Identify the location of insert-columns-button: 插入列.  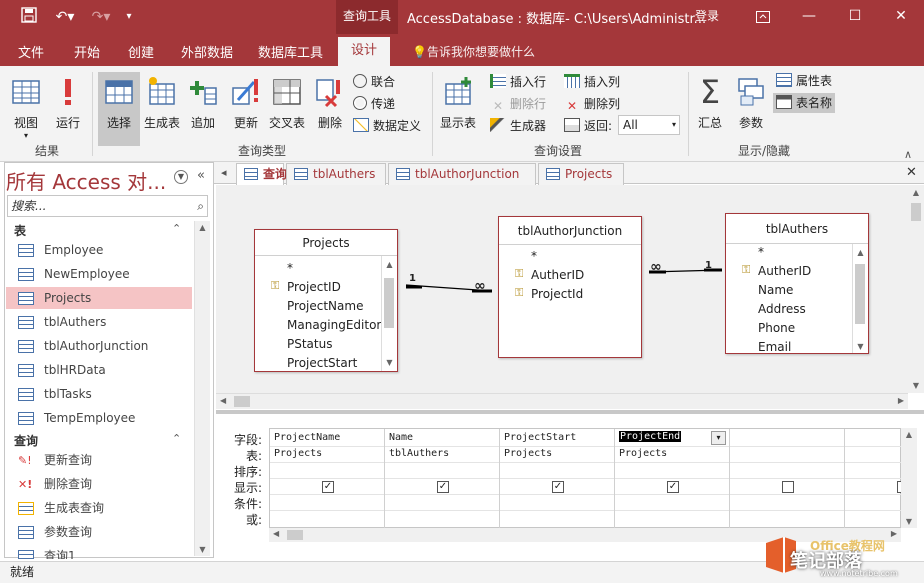
(592, 82).